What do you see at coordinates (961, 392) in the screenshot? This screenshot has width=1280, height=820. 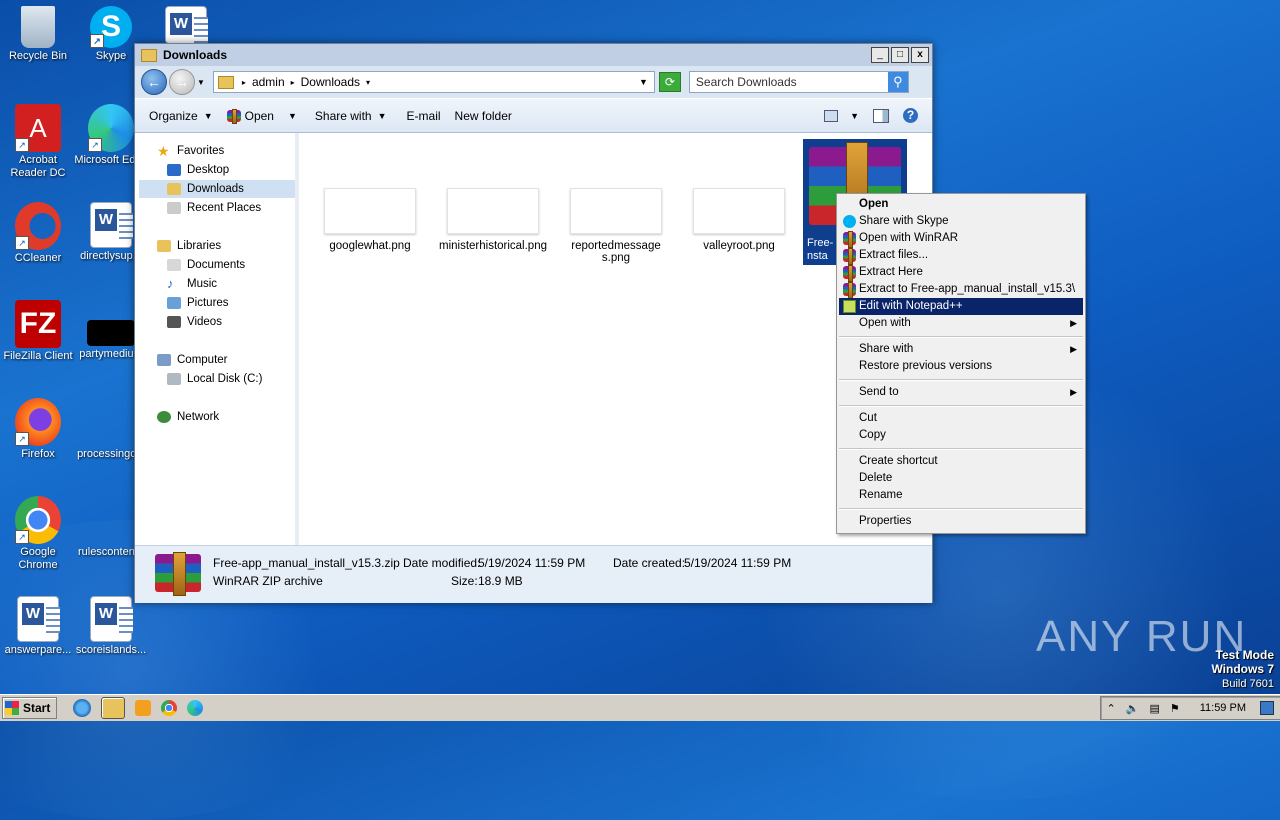 I see `menu-item-send-to: Send to ▶` at bounding box center [961, 392].